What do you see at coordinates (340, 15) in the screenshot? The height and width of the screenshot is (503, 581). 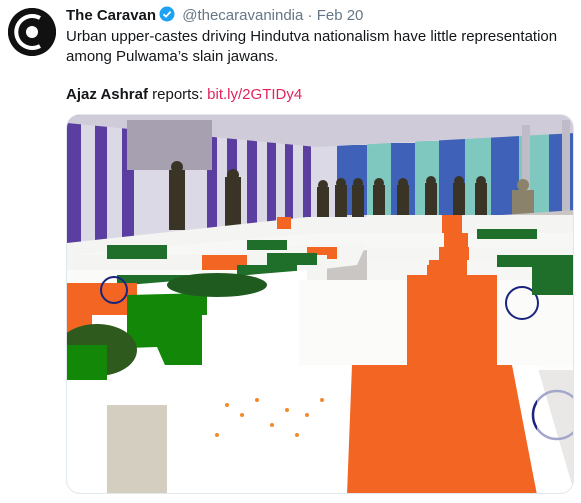 I see `tweet-date: Feb 20` at bounding box center [340, 15].